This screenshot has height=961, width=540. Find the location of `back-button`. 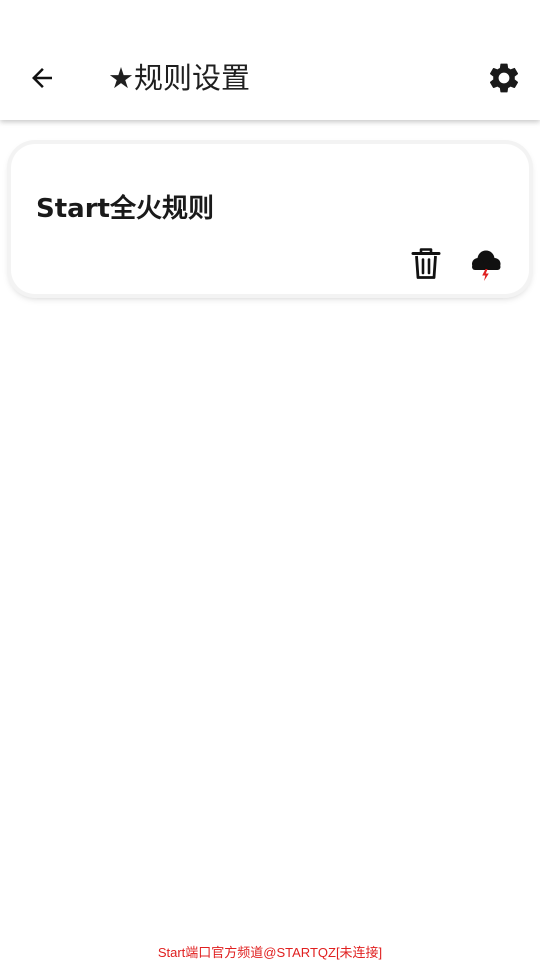

back-button is located at coordinates (42, 78).